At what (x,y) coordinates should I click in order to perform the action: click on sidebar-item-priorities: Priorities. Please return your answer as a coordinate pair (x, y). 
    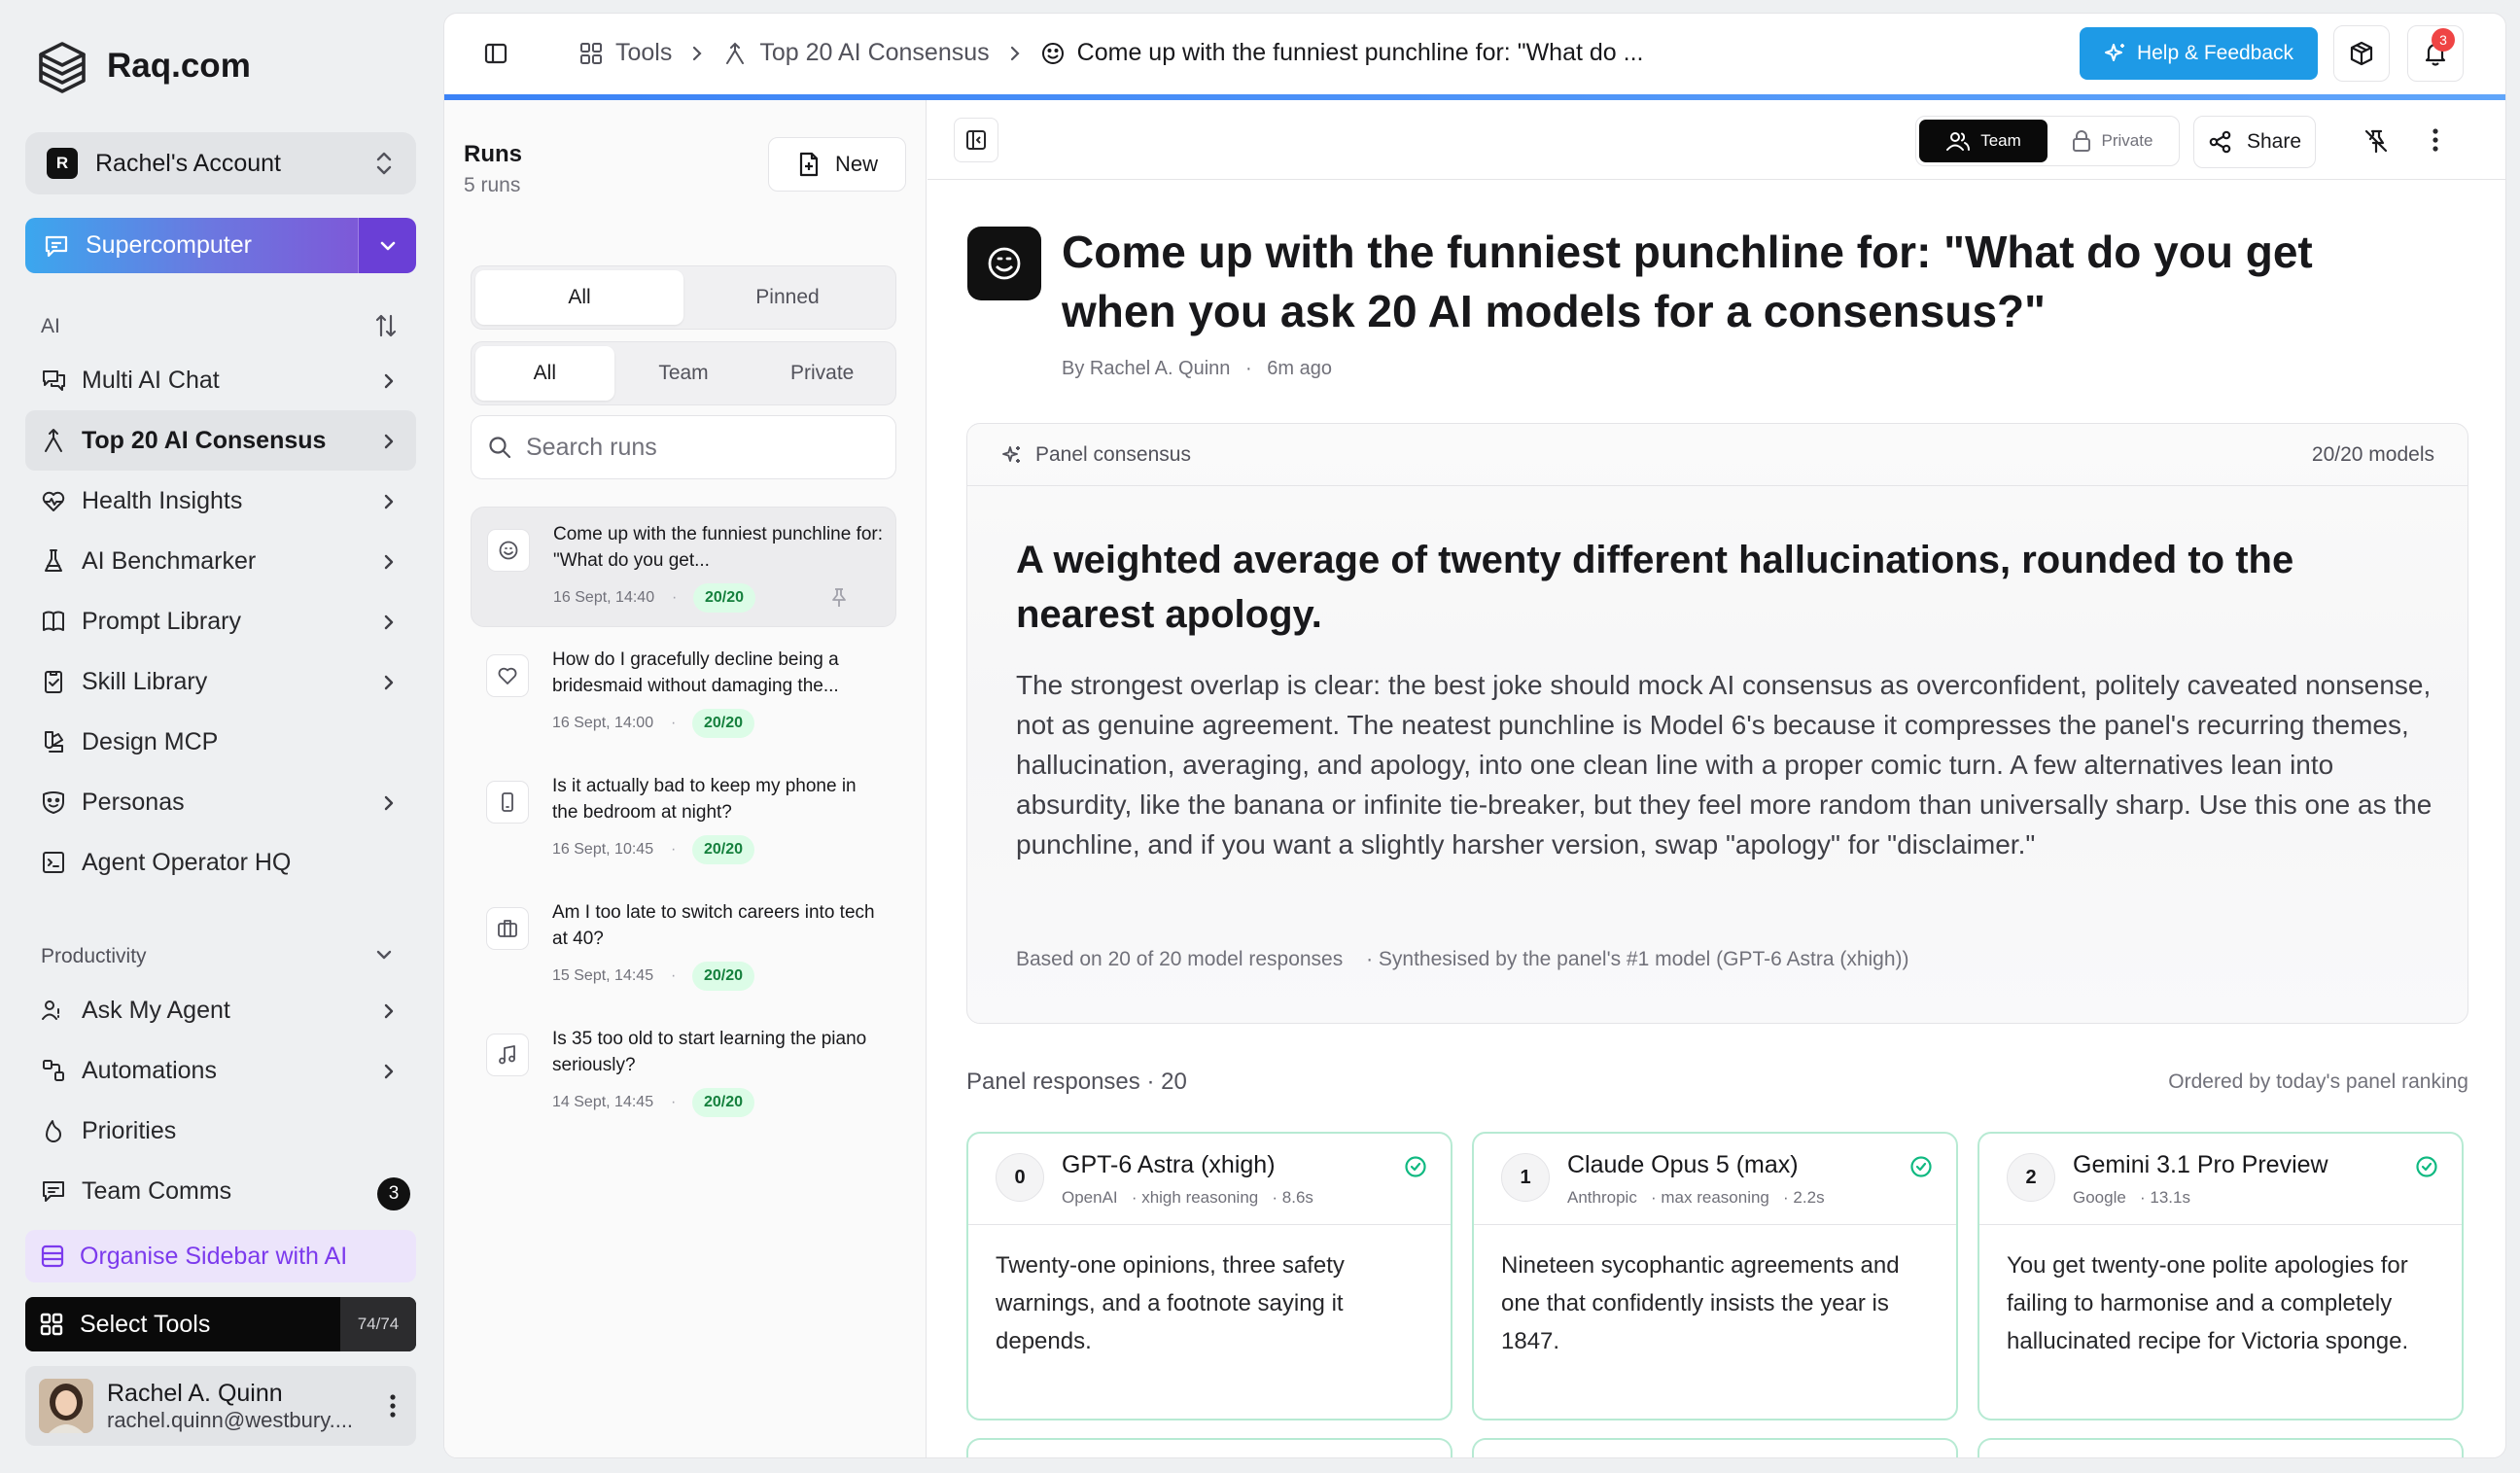
    Looking at the image, I should click on (220, 1131).